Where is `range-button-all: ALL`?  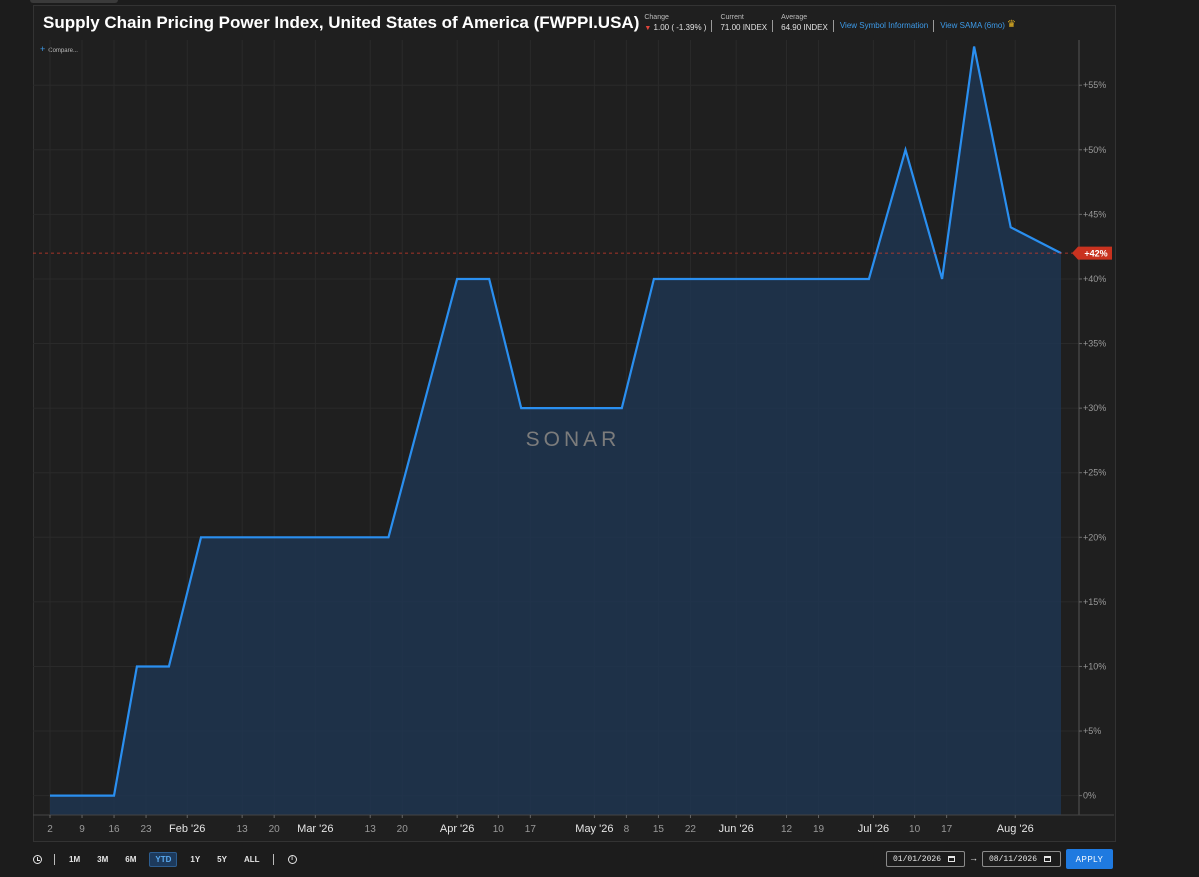 range-button-all: ALL is located at coordinates (252, 859).